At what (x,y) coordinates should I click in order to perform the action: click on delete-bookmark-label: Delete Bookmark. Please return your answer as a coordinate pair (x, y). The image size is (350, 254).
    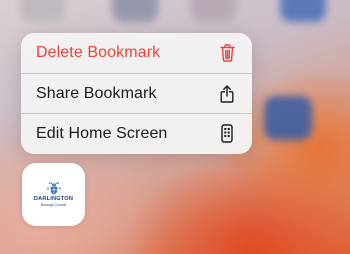
    Looking at the image, I should click on (98, 52).